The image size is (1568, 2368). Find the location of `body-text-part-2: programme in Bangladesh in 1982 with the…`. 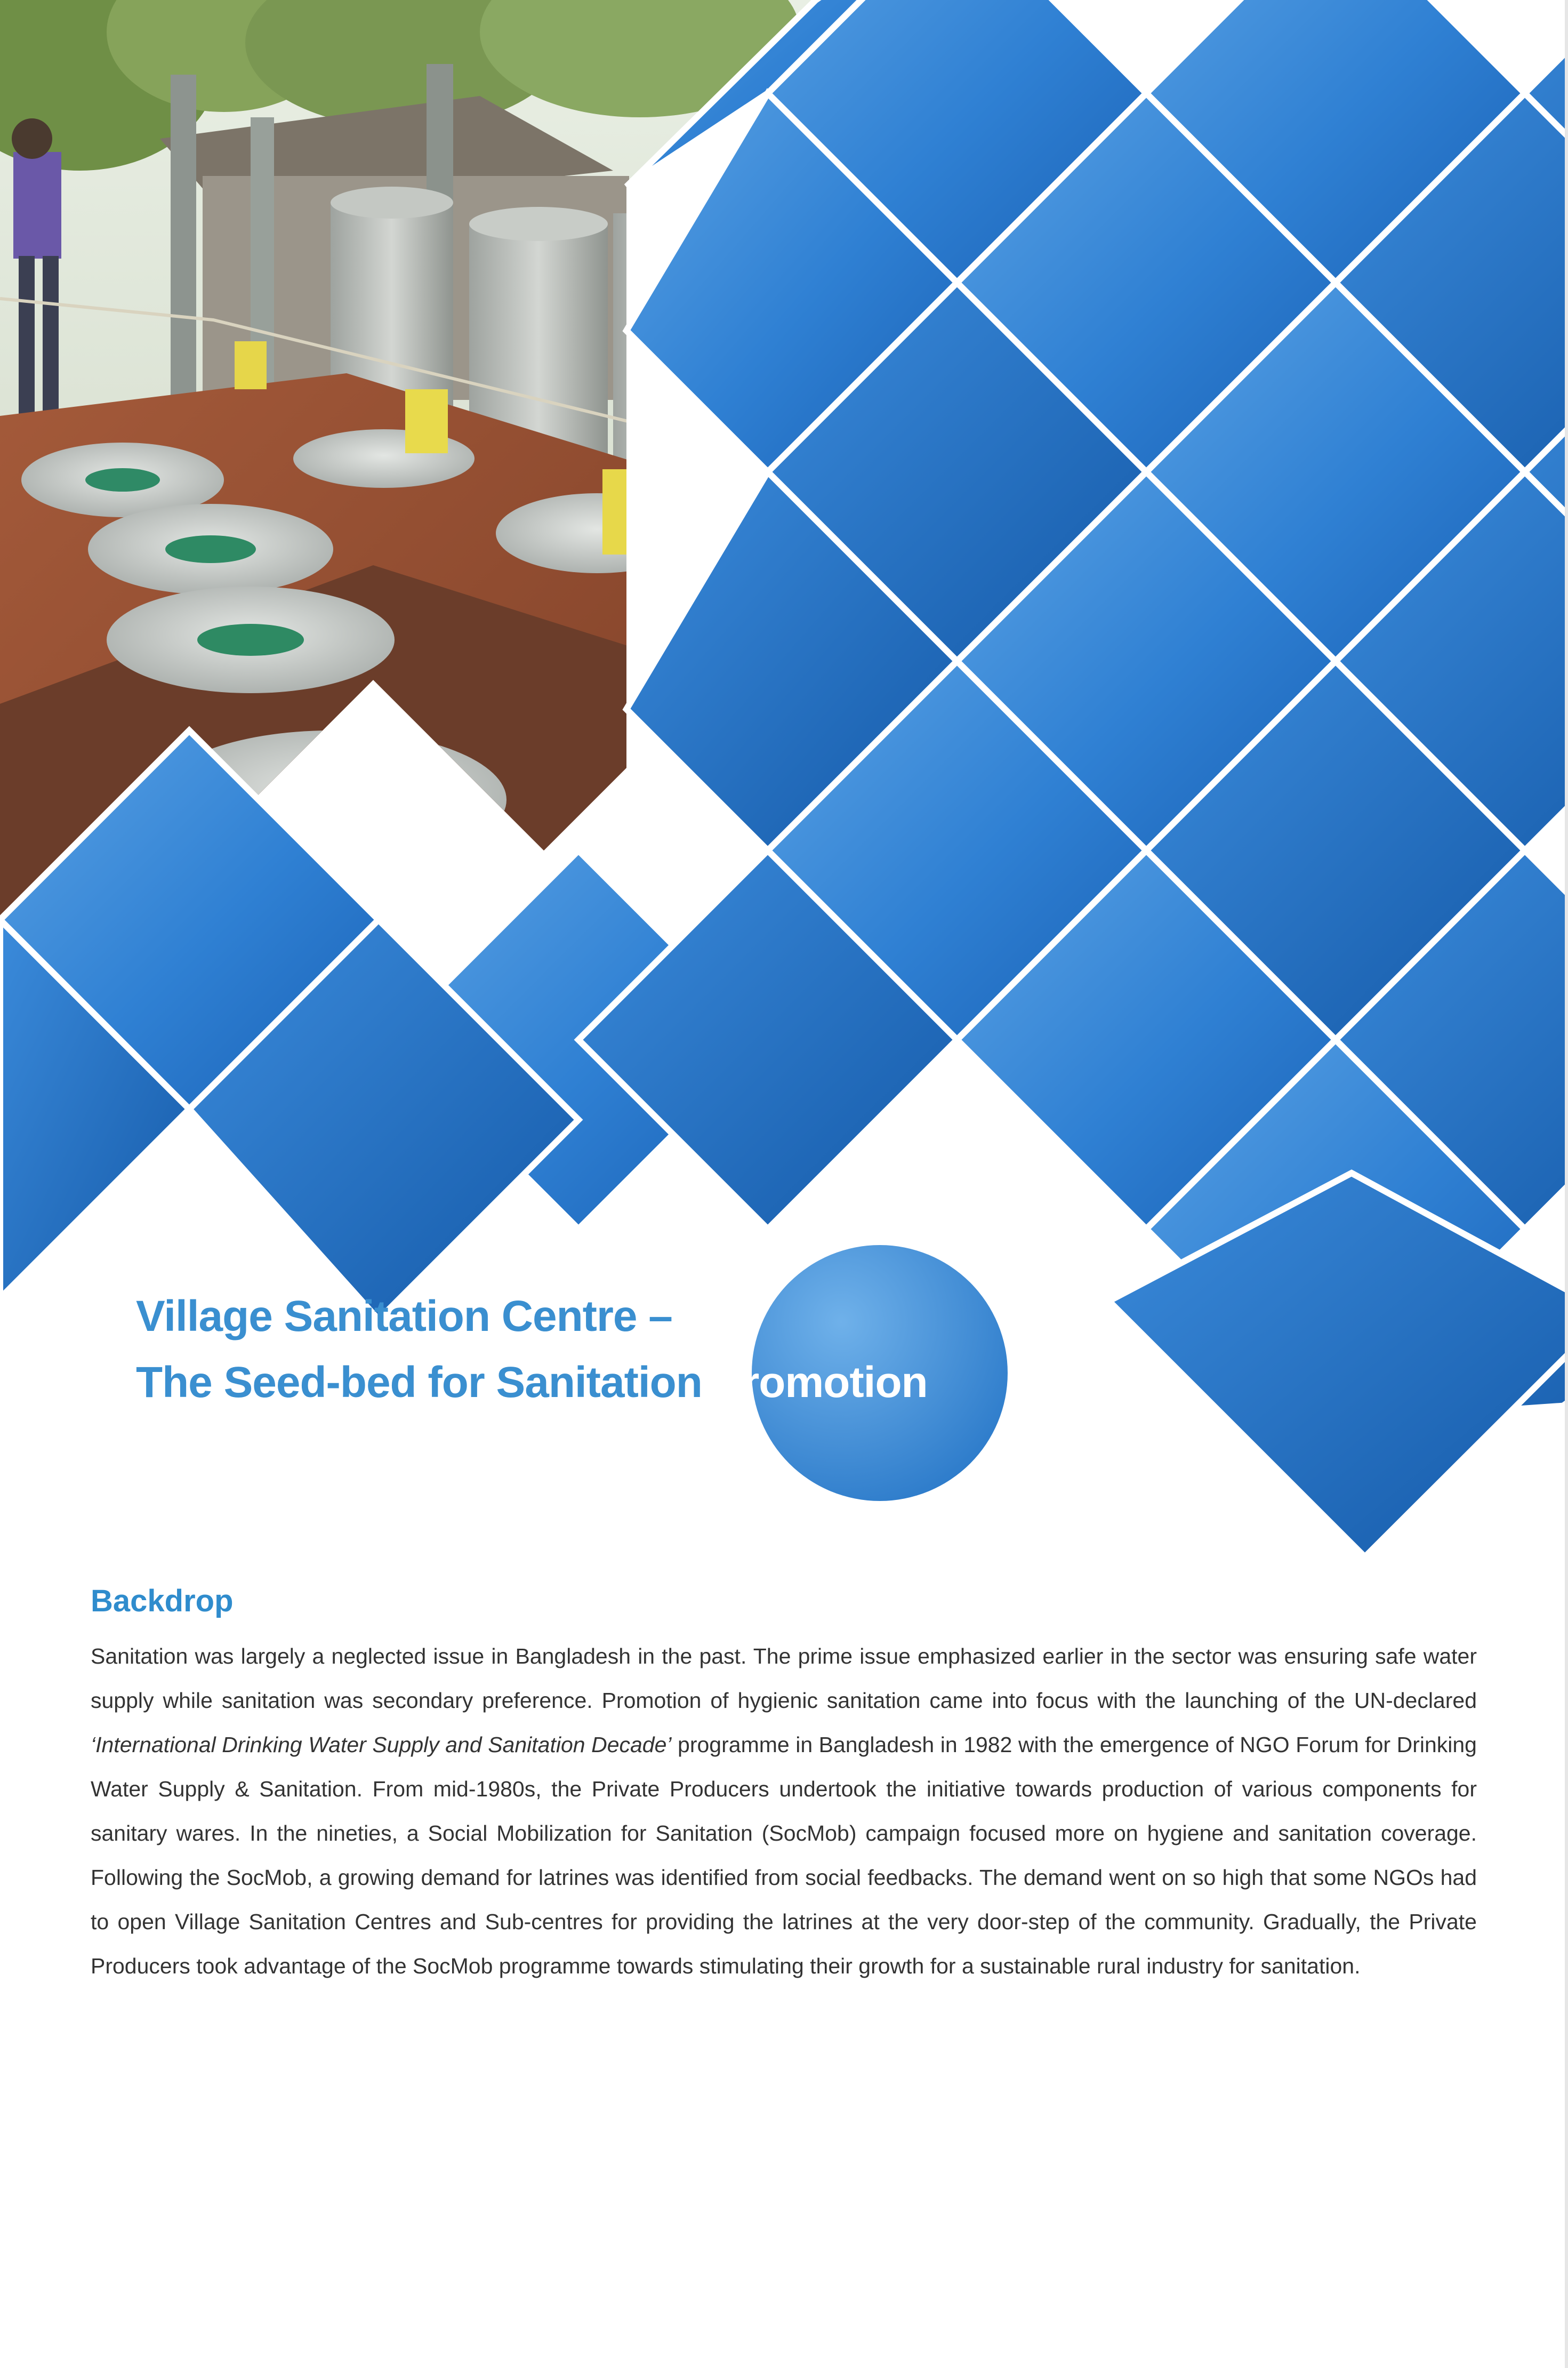

body-text-part-2: programme in Bangladesh in 1982 with the… is located at coordinates (784, 1855).